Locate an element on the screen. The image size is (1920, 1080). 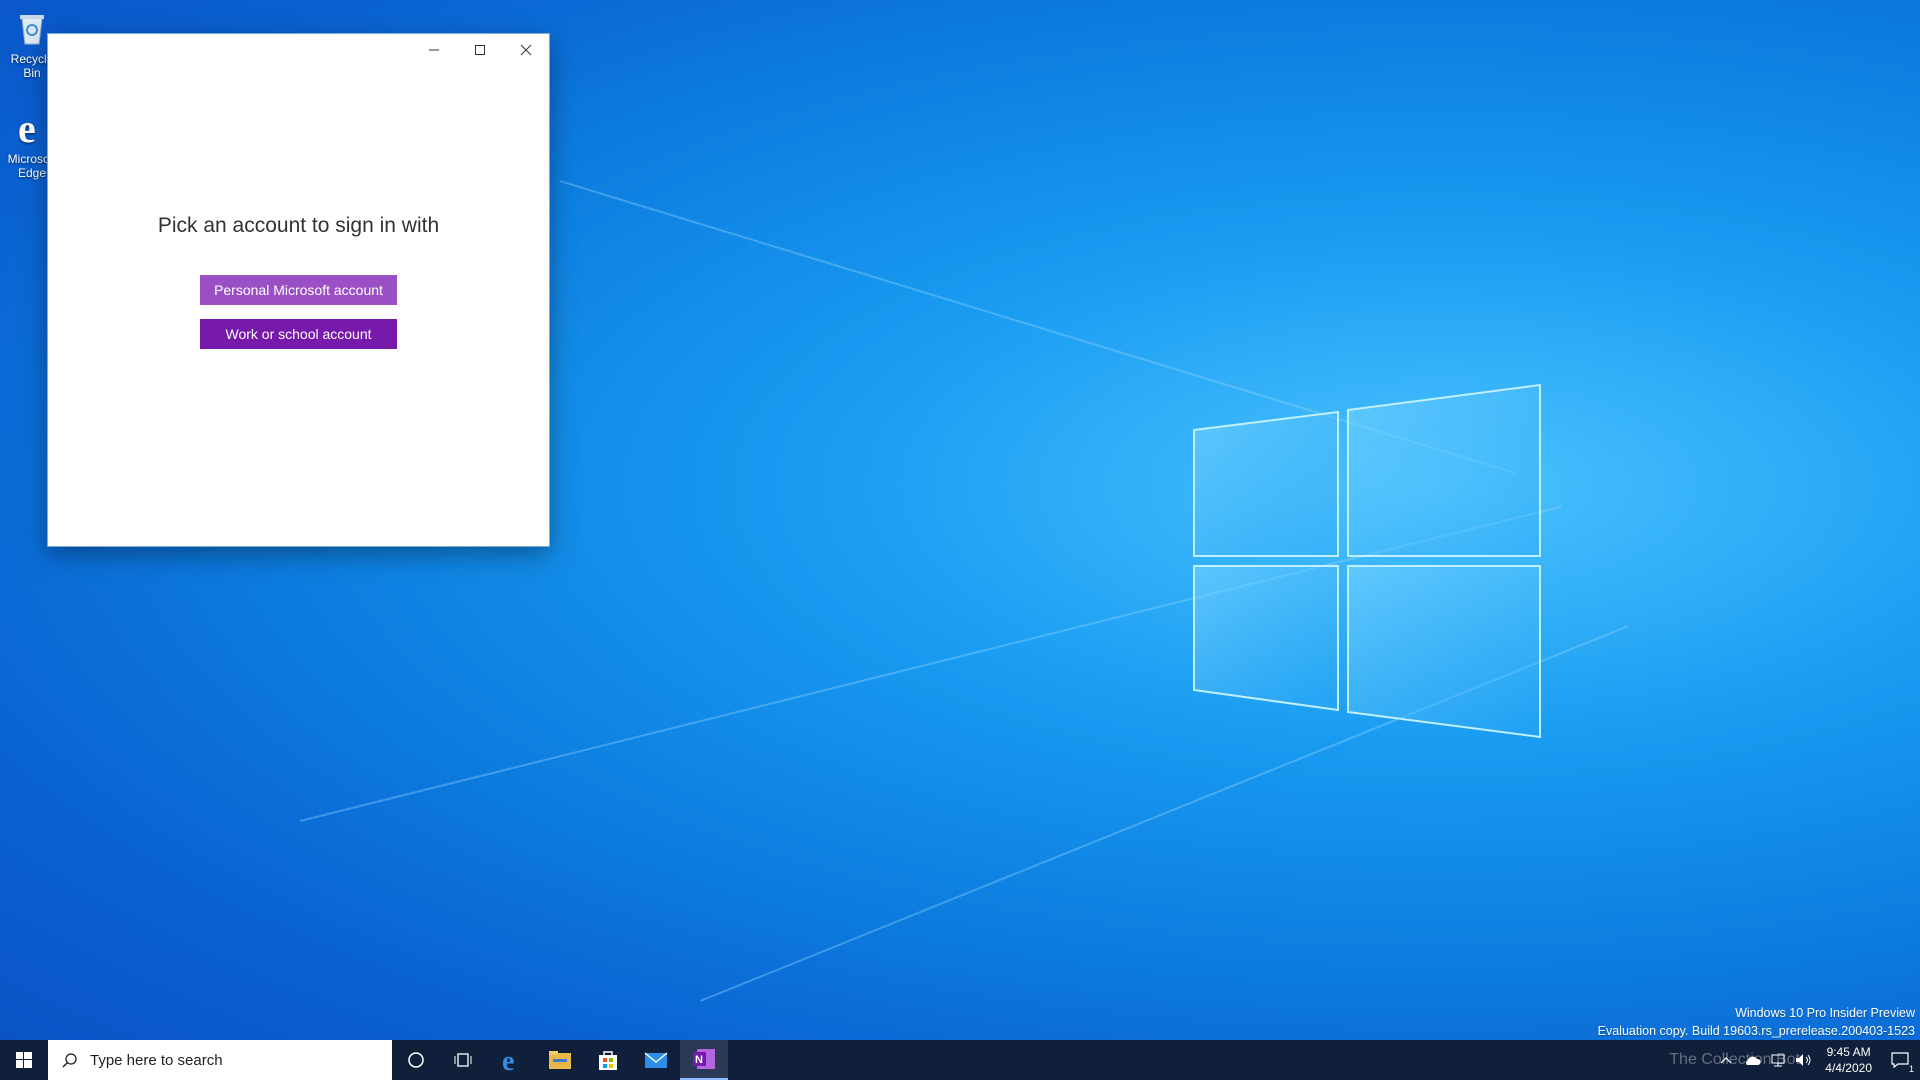
search-box: Type here to search is located at coordinates (220, 1060).